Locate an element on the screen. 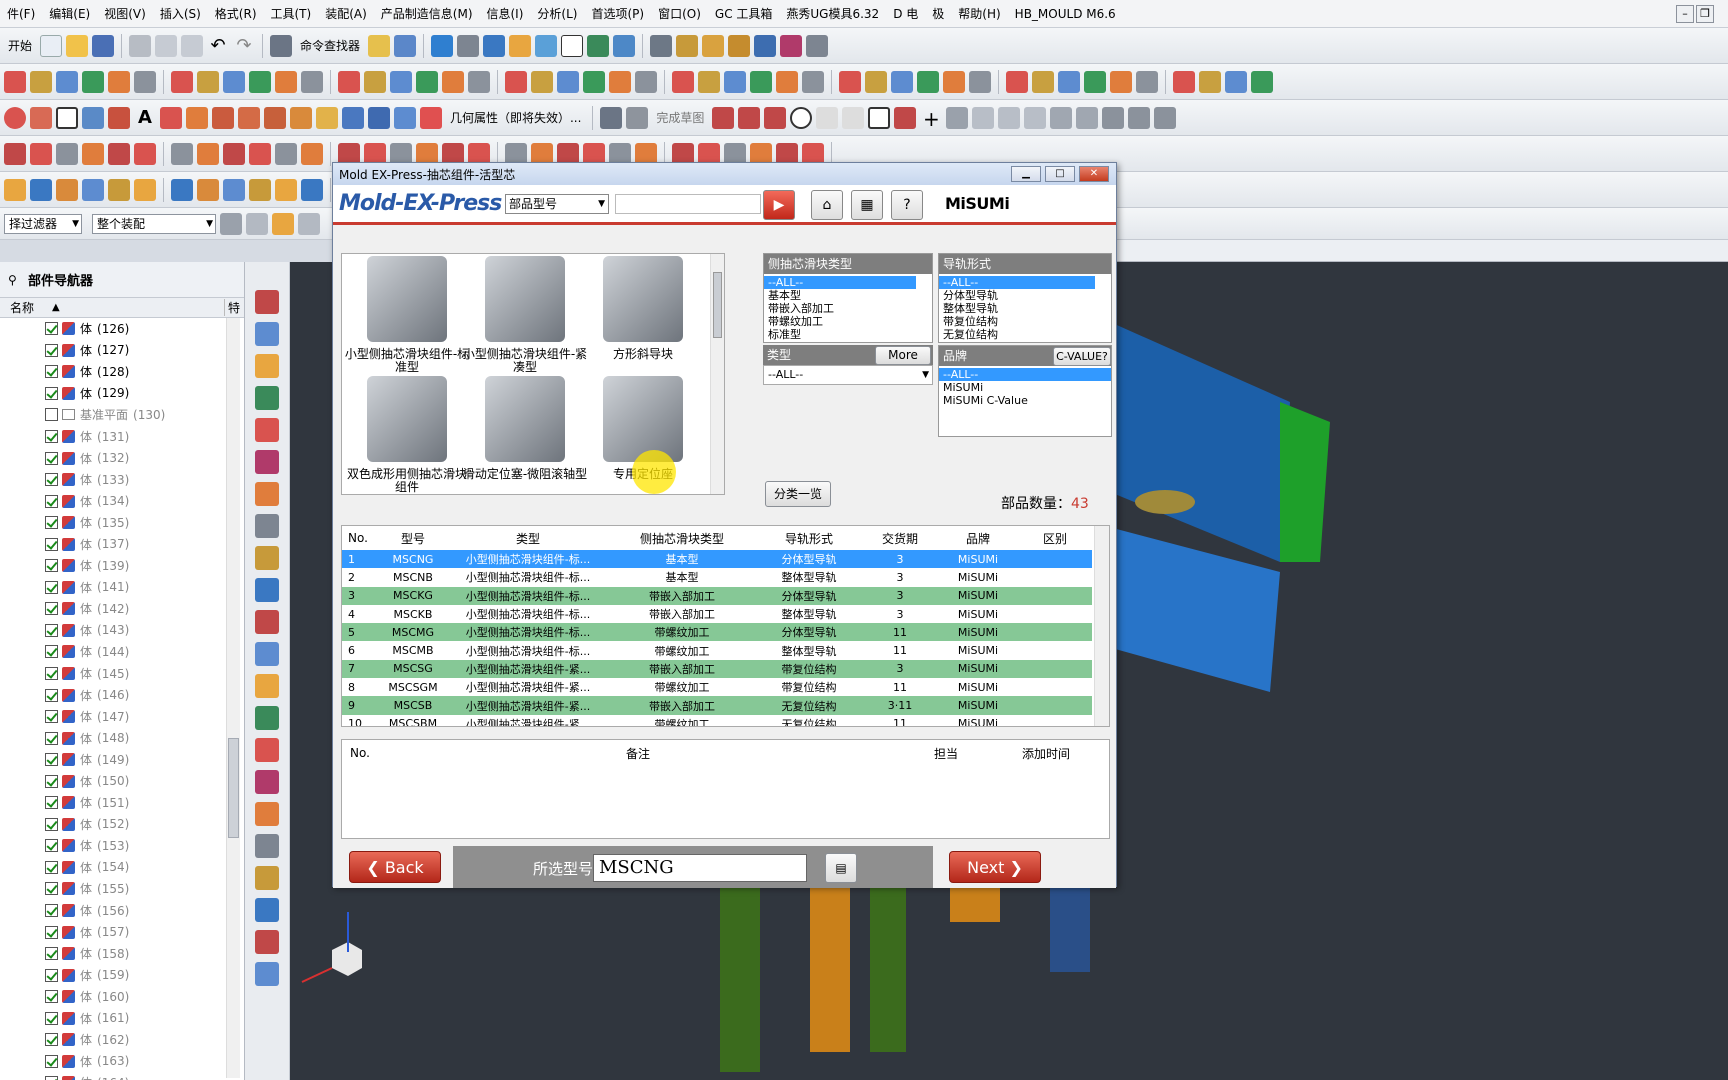 The width and height of the screenshot is (1728, 1080). menu-item: D 电 is located at coordinates (905, 13).